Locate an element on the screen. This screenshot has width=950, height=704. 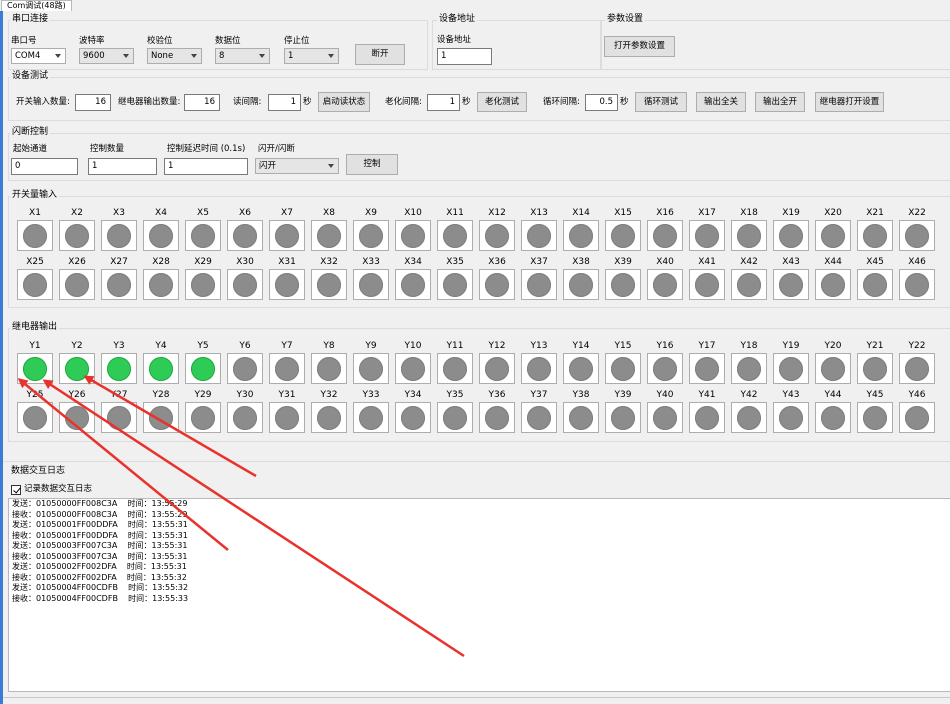
all-off-button: 输出全关 is located at coordinates (721, 102).